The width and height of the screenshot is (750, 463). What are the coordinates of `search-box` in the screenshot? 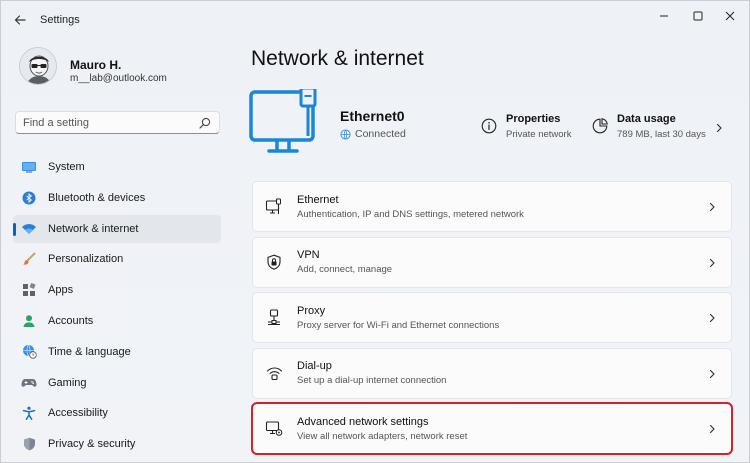 It's located at (117, 122).